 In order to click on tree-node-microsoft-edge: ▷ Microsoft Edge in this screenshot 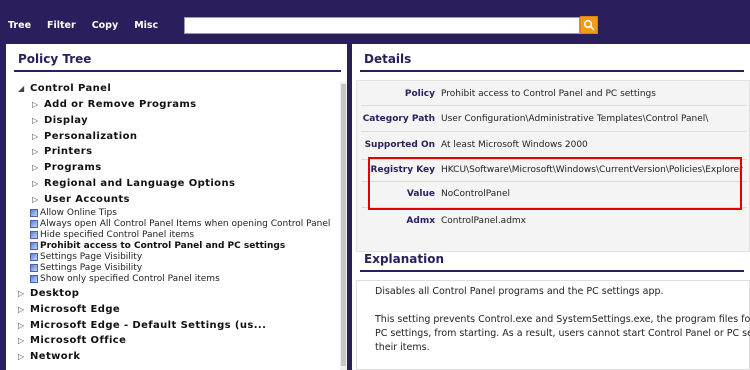, I will do `click(69, 309)`.